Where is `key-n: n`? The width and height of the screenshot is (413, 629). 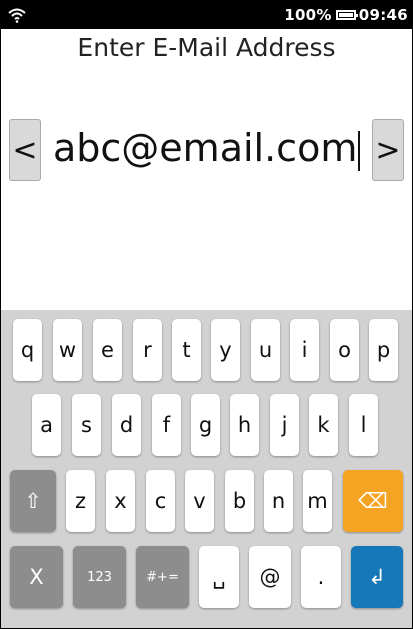 key-n: n is located at coordinates (278, 501).